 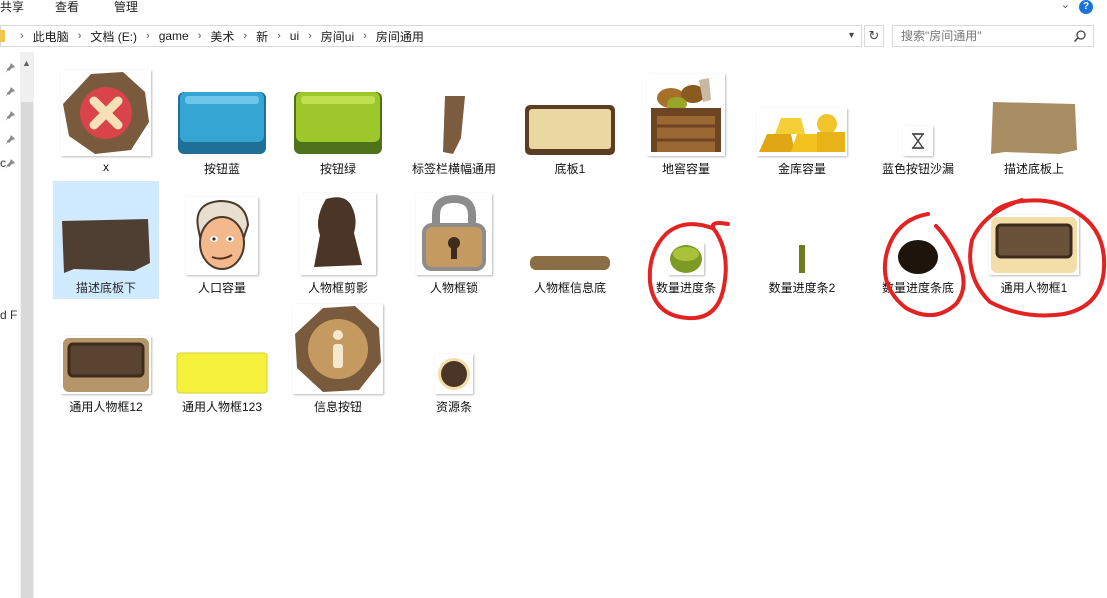 What do you see at coordinates (986, 36) in the screenshot?
I see `search-input` at bounding box center [986, 36].